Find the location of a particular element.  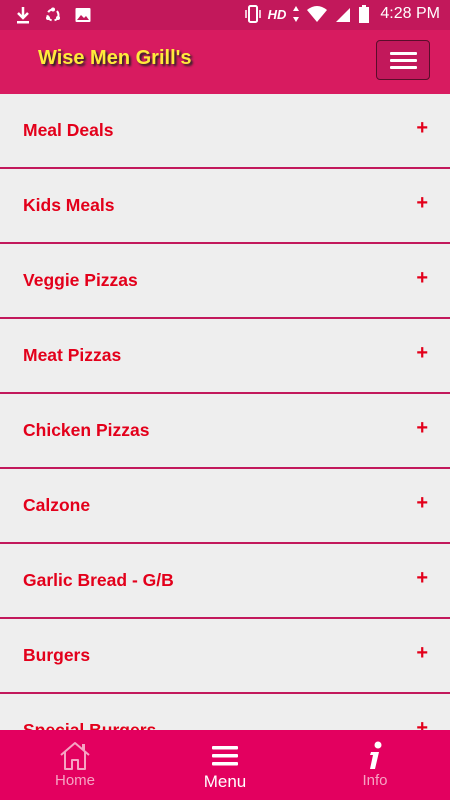

wifi-icon is located at coordinates (317, 14).